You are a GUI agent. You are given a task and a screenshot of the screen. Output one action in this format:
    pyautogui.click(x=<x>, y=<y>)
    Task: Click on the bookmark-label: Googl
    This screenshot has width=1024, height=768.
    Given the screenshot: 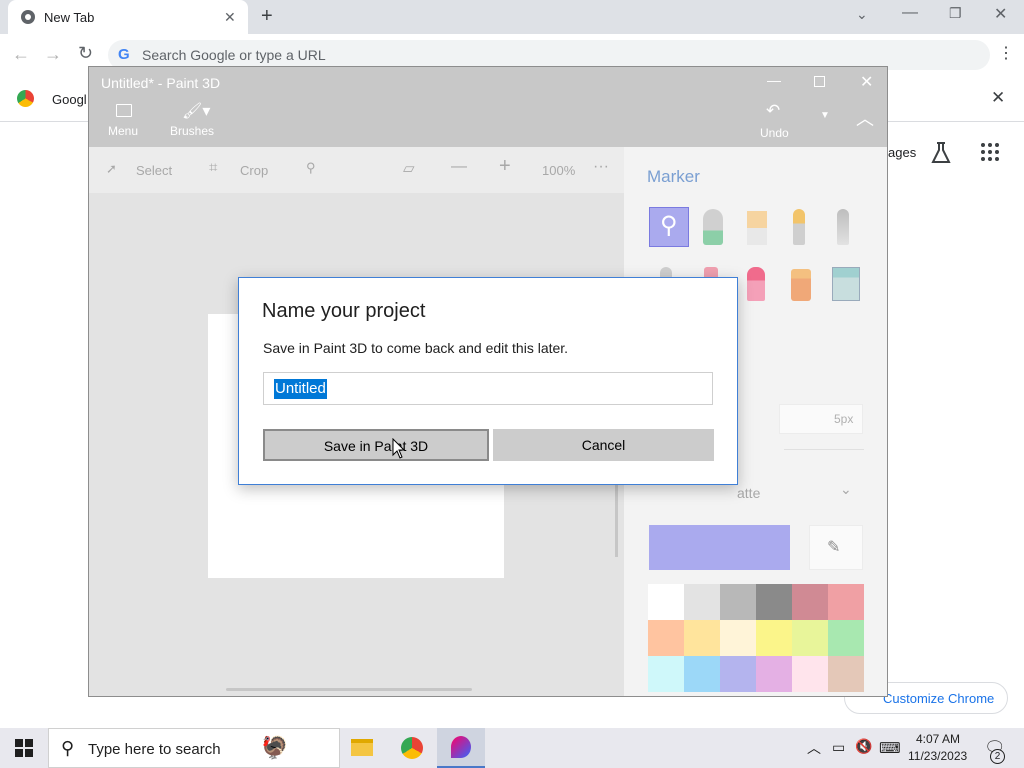 What is the action you would take?
    pyautogui.click(x=69, y=99)
    